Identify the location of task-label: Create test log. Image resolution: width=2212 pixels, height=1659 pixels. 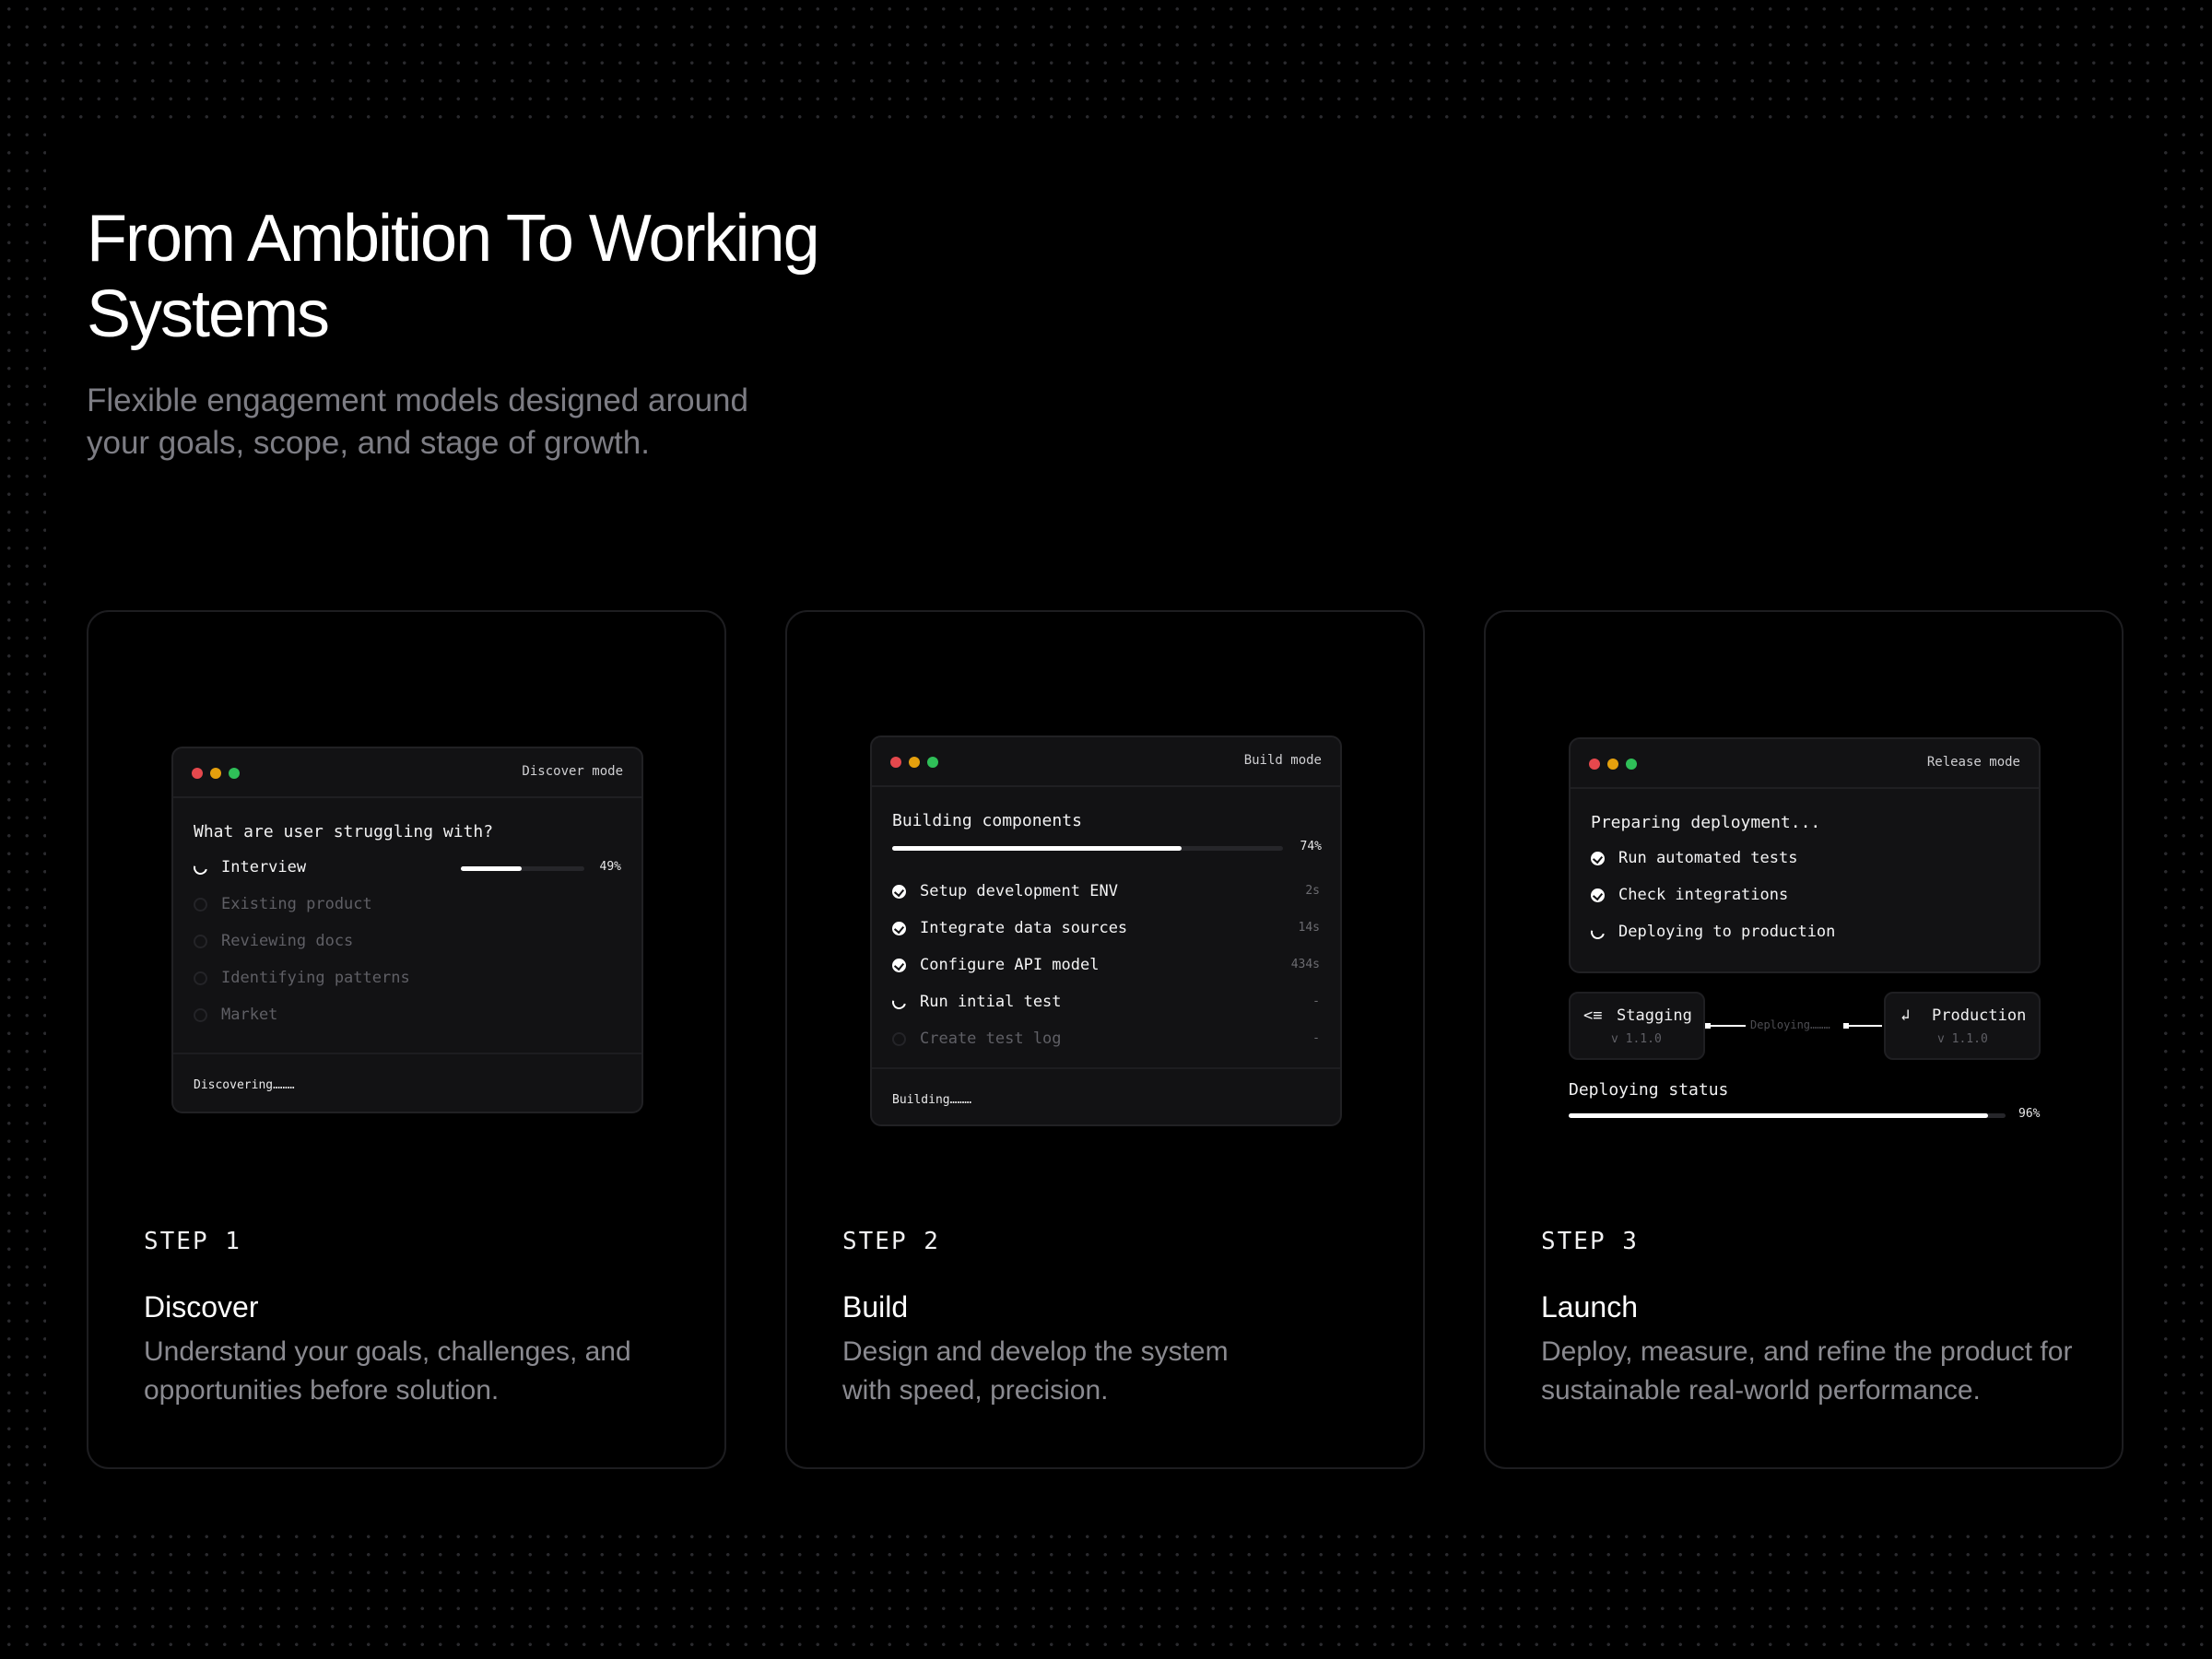
(991, 1039).